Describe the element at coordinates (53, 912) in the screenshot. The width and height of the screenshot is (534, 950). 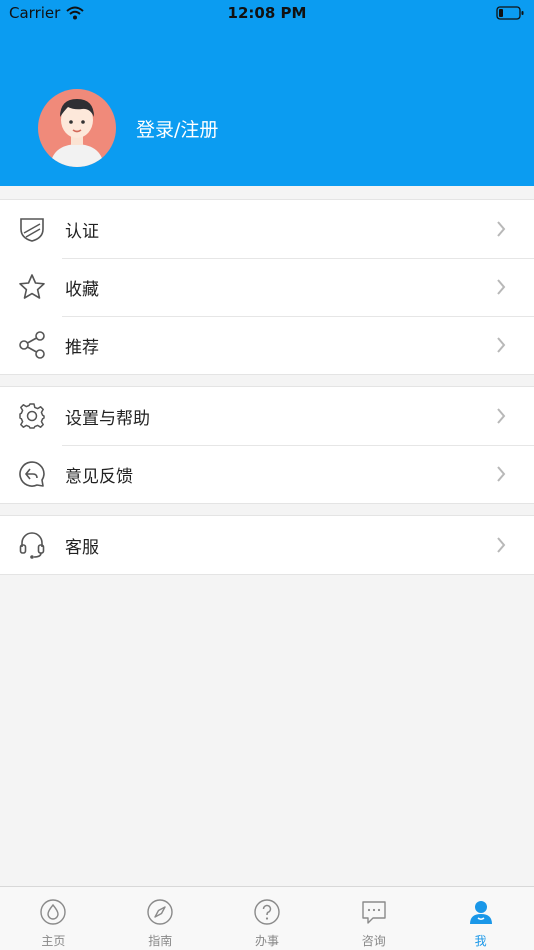
I see `drop-icon` at that location.